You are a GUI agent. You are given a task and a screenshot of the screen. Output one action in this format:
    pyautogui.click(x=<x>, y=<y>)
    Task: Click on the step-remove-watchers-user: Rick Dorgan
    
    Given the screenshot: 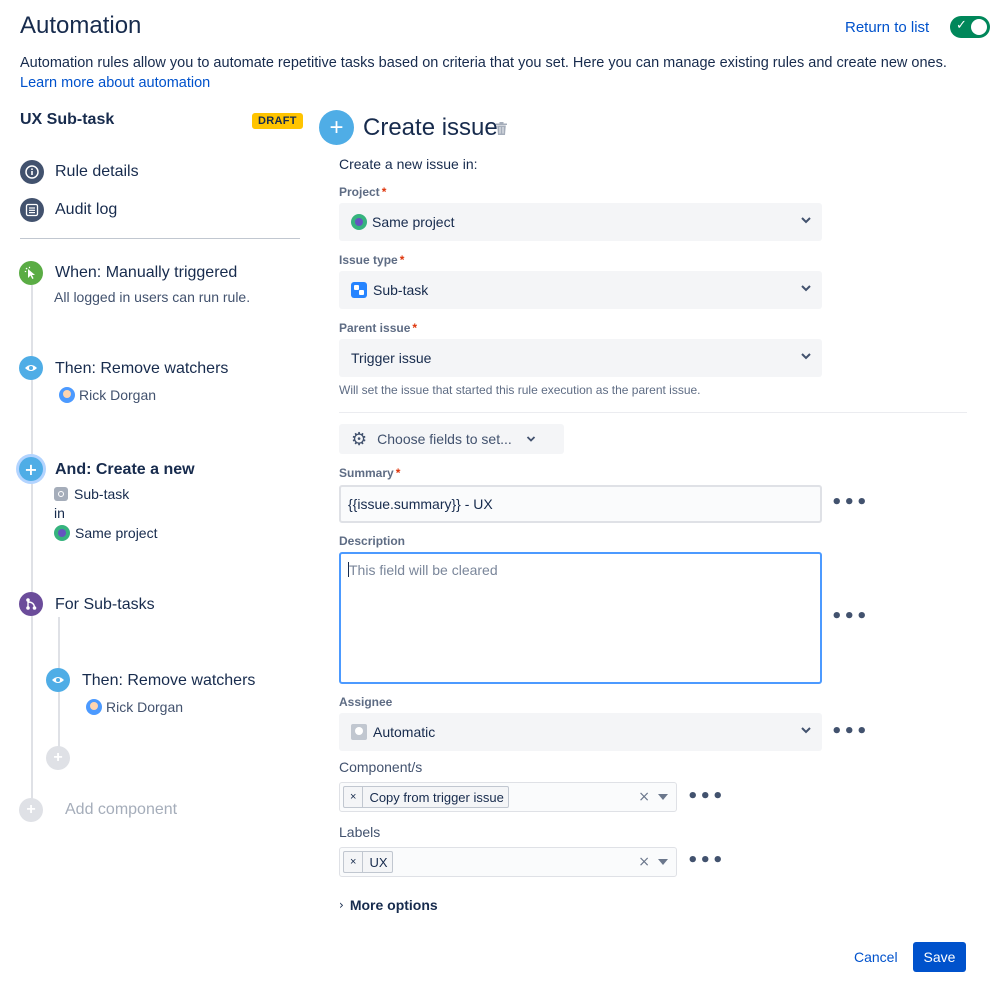 What is the action you would take?
    pyautogui.click(x=107, y=395)
    